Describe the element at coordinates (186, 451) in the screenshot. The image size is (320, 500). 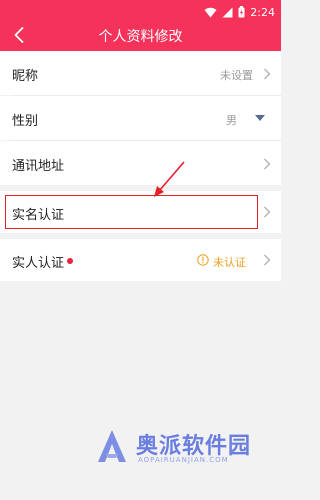
I see `watermark: 奥派软件园 AOPAIRUANJIAN.COM` at that location.